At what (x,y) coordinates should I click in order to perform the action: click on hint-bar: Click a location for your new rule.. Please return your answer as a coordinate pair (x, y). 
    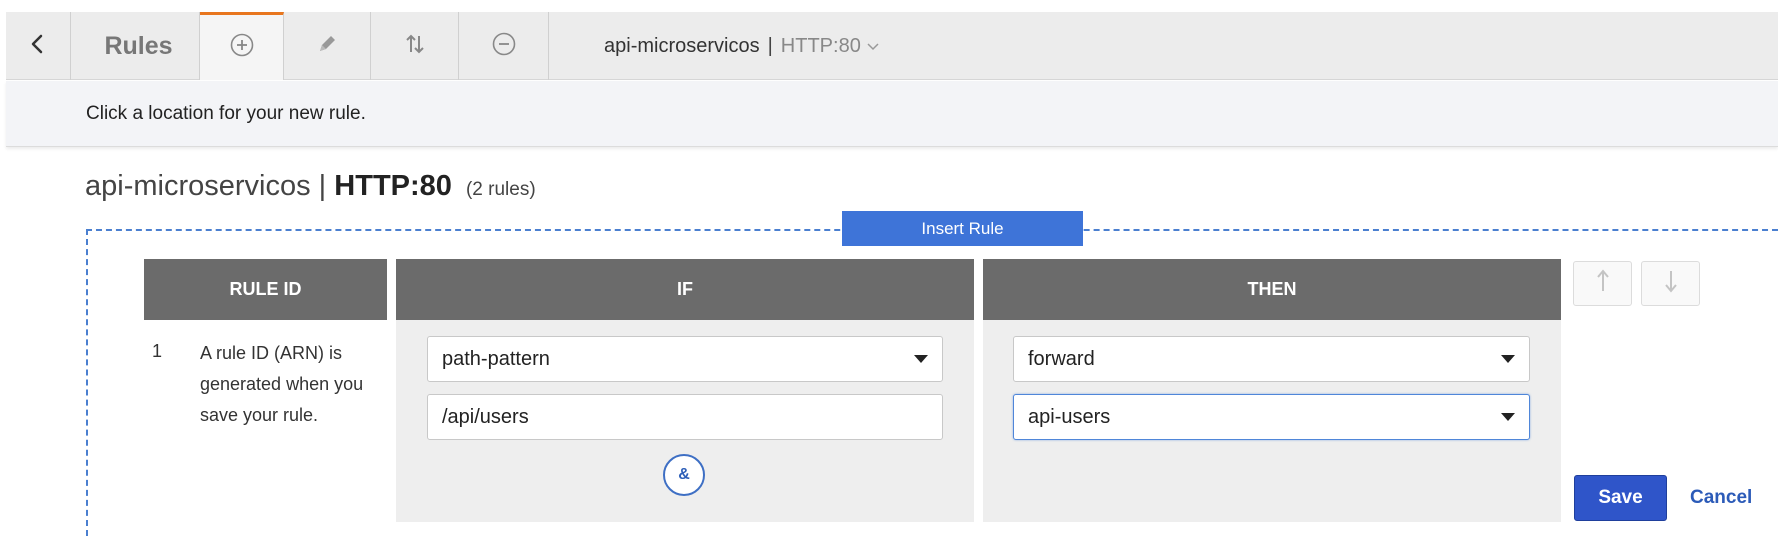
    Looking at the image, I should click on (892, 114).